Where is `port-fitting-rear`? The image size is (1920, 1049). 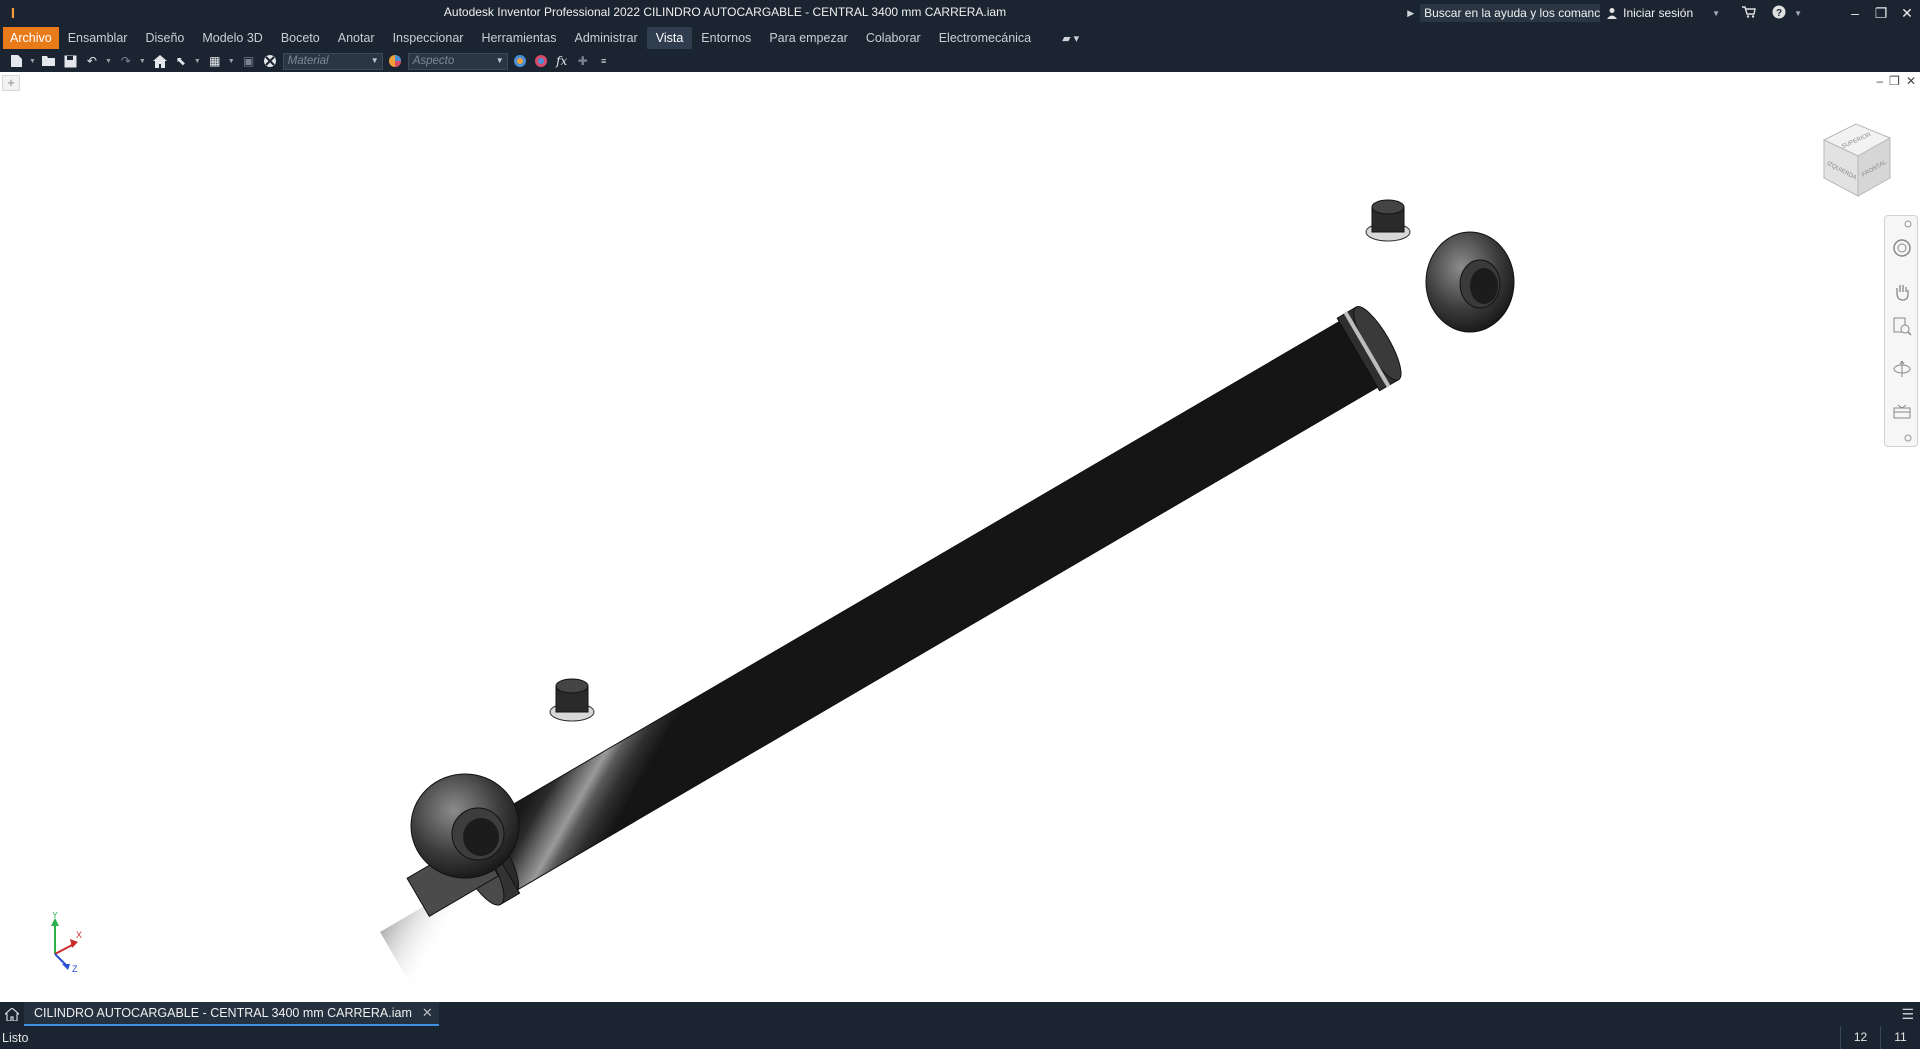 port-fitting-rear is located at coordinates (1388, 220).